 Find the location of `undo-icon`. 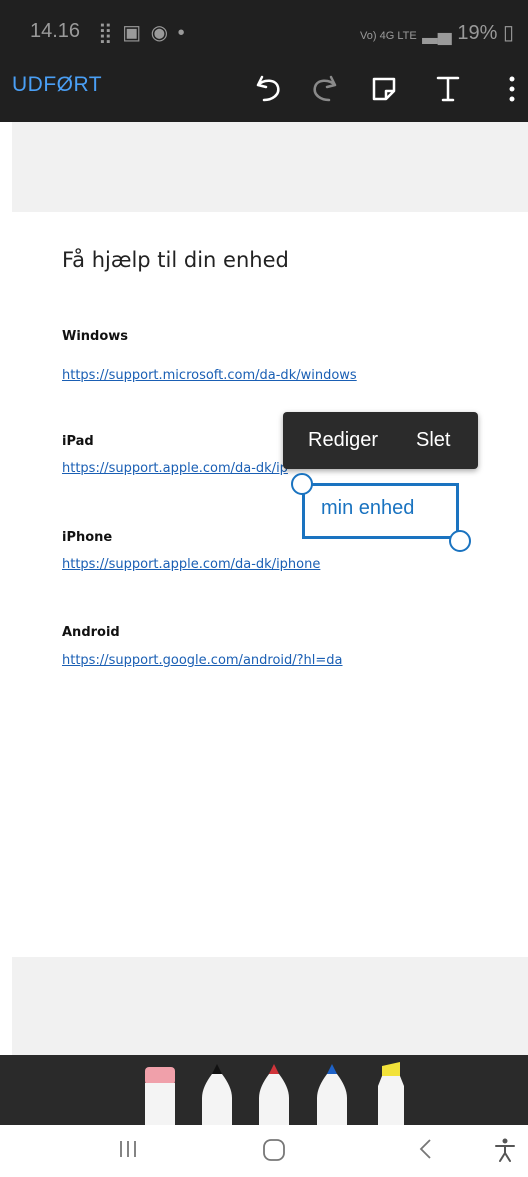

undo-icon is located at coordinates (270, 89).